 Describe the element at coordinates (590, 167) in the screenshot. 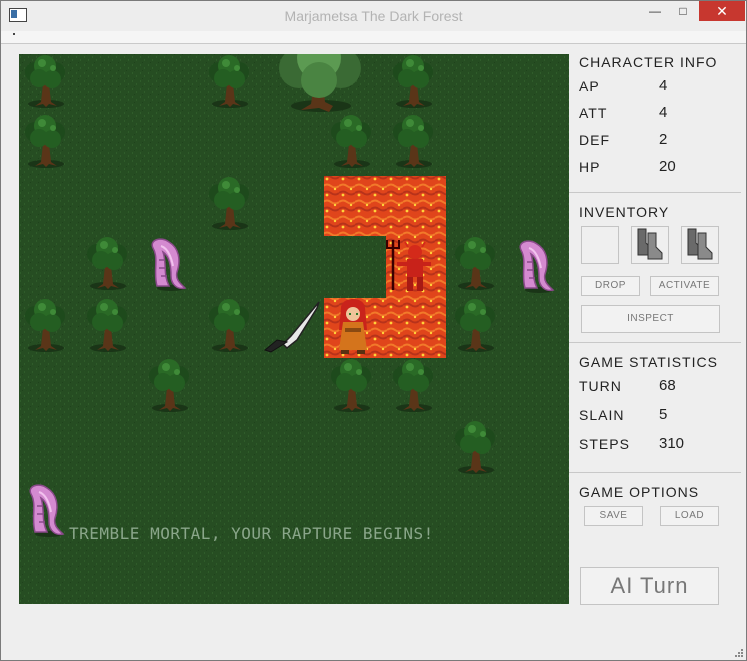

I see `stat-hp-label: HP` at that location.